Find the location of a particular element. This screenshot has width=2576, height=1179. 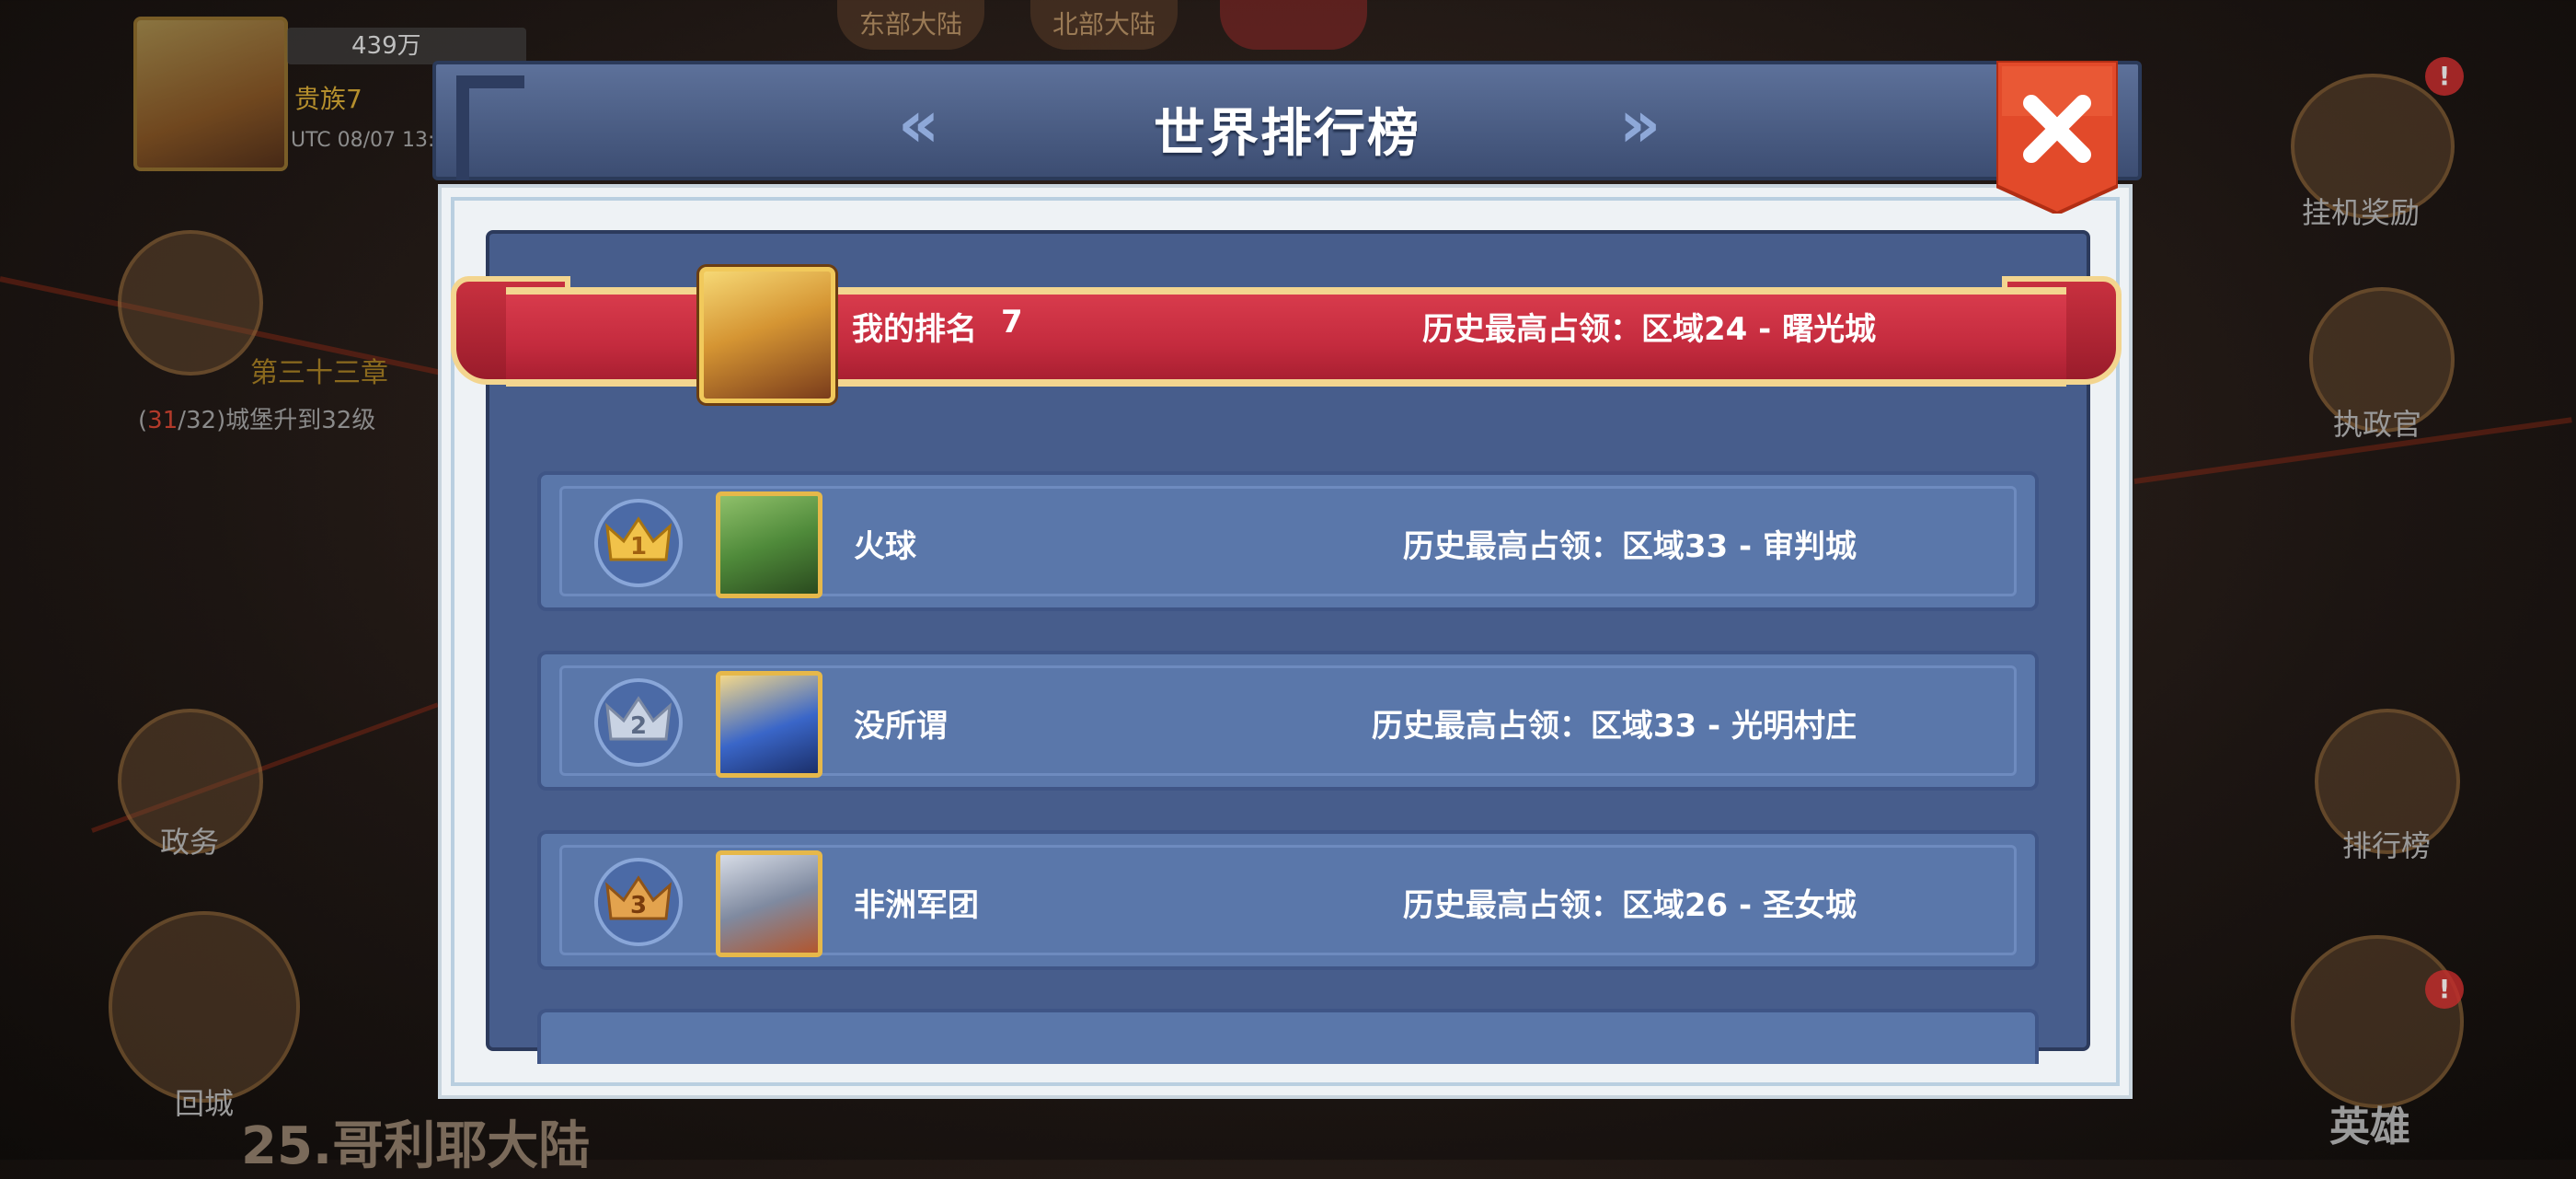

power-value: 439万 is located at coordinates (406, 46).